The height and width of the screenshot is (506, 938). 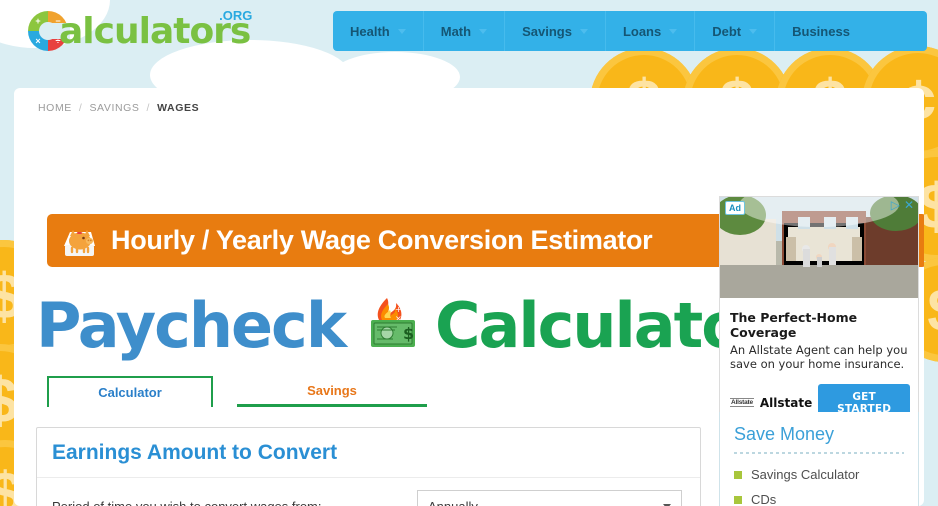 What do you see at coordinates (735, 208) in the screenshot?
I see `ad-badge: Ad` at bounding box center [735, 208].